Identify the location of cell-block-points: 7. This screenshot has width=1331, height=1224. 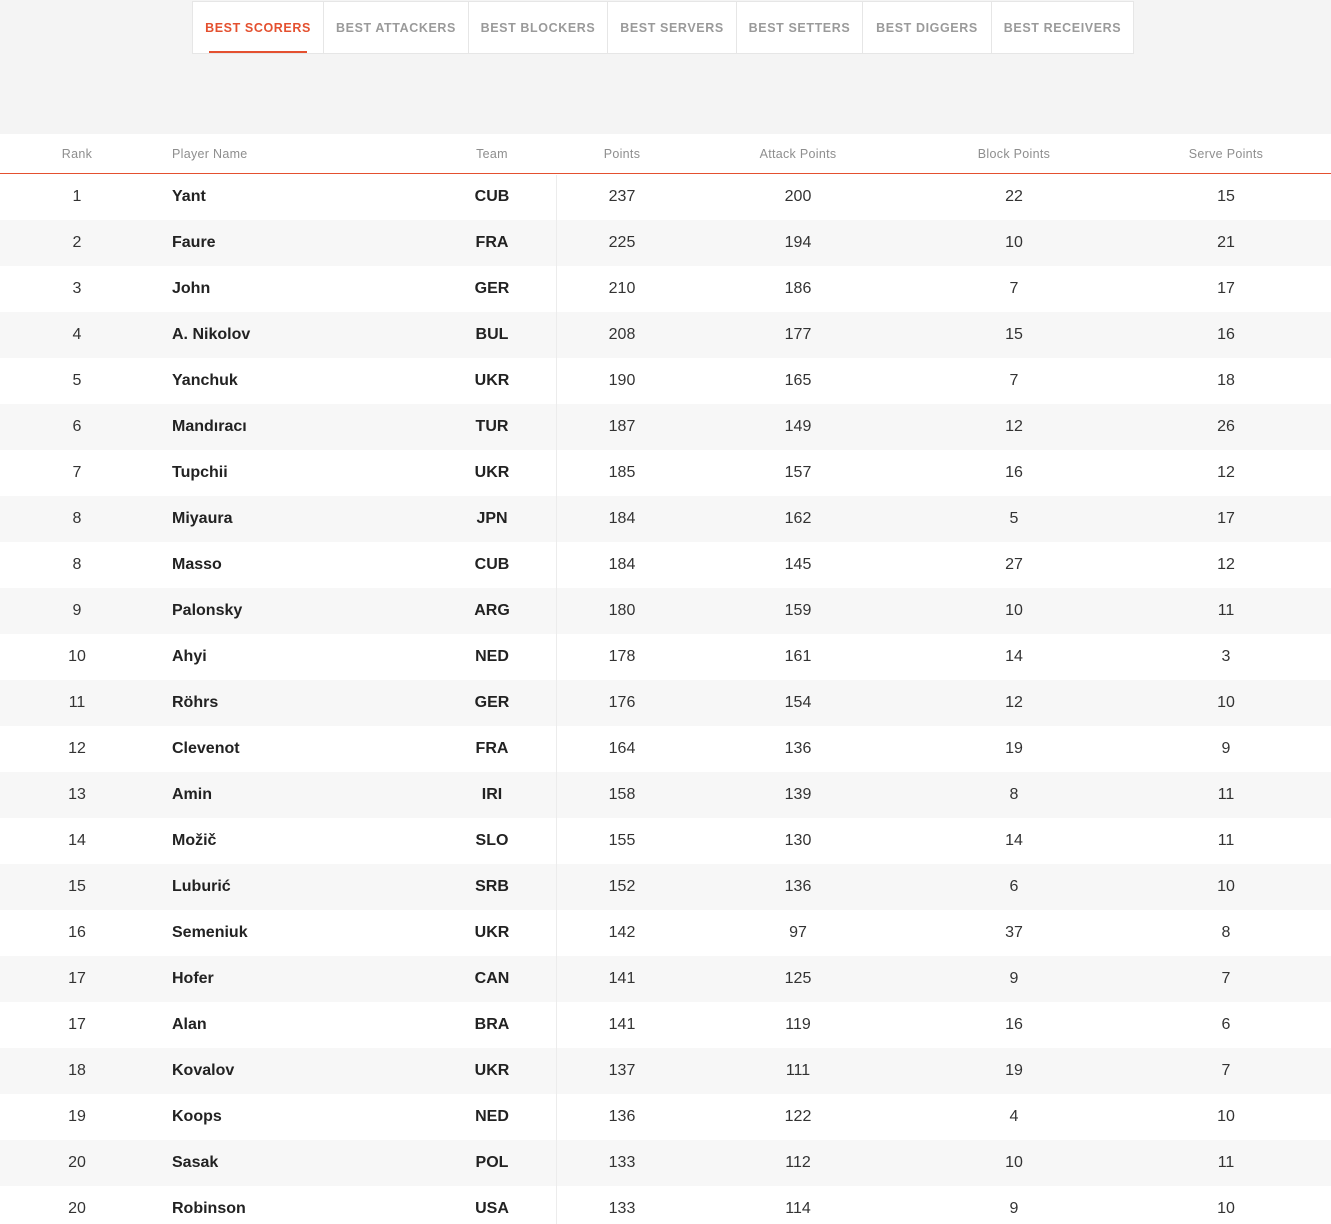
(1014, 380).